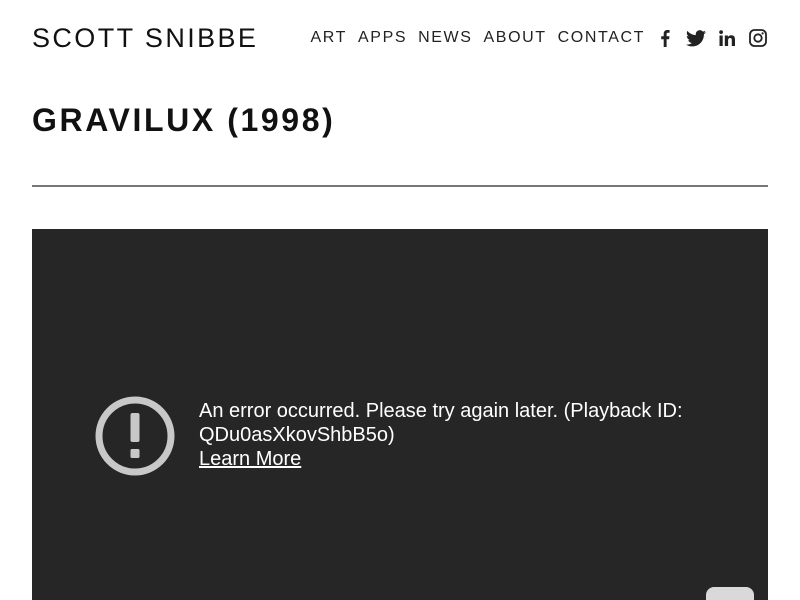 This screenshot has width=800, height=600. Describe the element at coordinates (184, 120) in the screenshot. I see `page-title: GRAVILUX (1998)` at that location.